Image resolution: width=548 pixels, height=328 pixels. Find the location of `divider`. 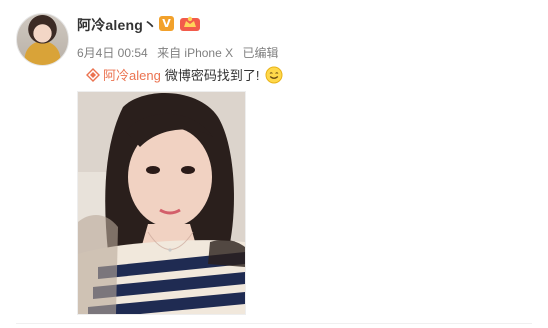

divider is located at coordinates (274, 323).